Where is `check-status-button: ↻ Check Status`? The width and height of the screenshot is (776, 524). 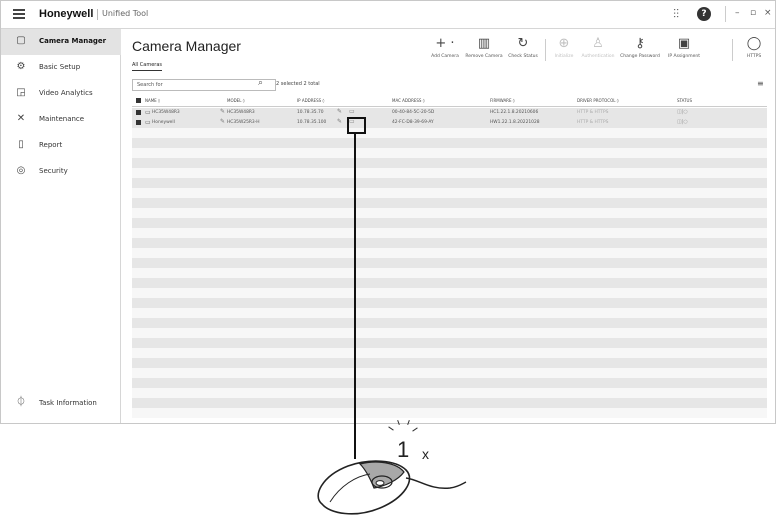
check-status-button: ↻ Check Status is located at coordinates (523, 48).